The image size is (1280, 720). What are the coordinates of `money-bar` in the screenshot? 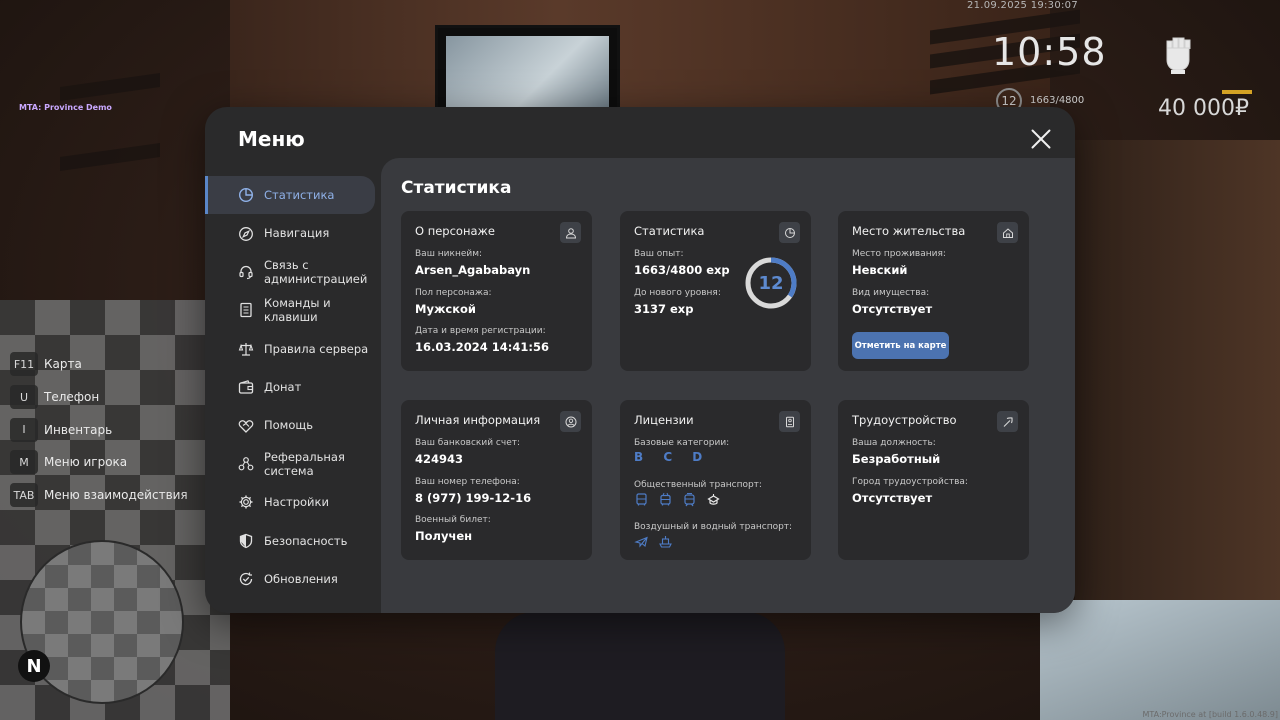 It's located at (1237, 92).